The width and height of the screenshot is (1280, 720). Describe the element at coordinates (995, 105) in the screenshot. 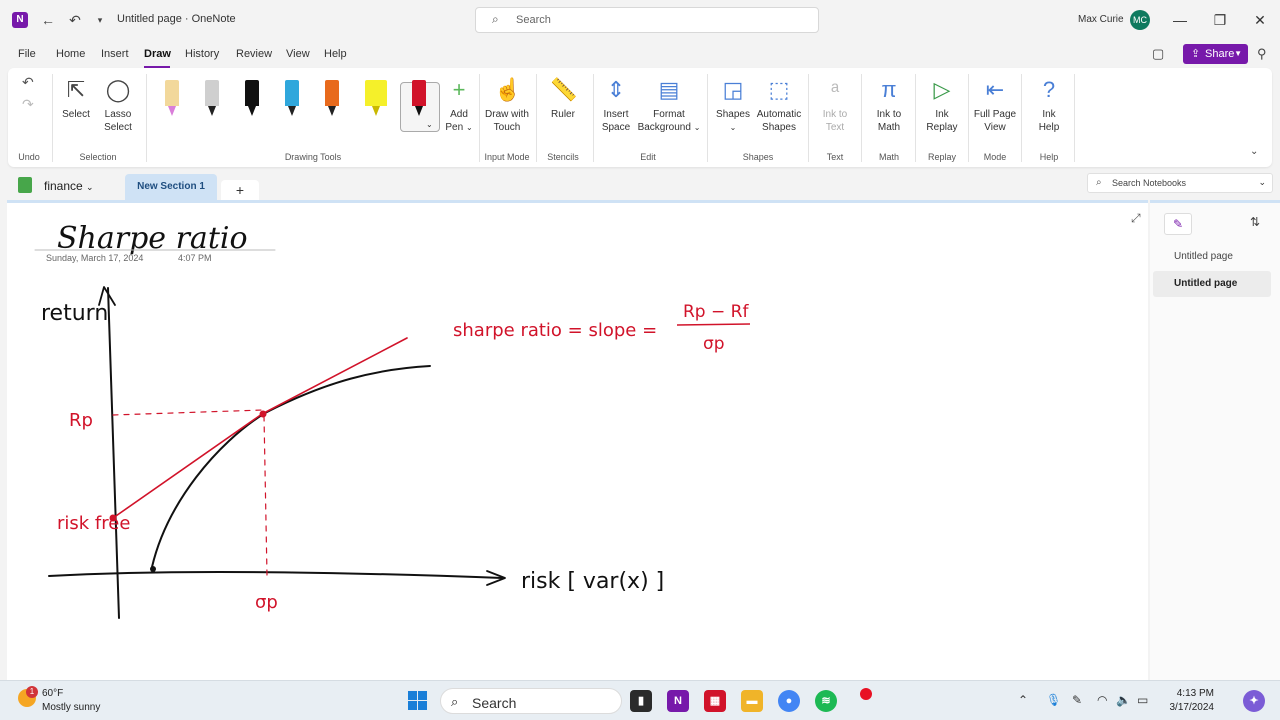

I see `full-page-view-button: ⇤ Full Page View` at that location.